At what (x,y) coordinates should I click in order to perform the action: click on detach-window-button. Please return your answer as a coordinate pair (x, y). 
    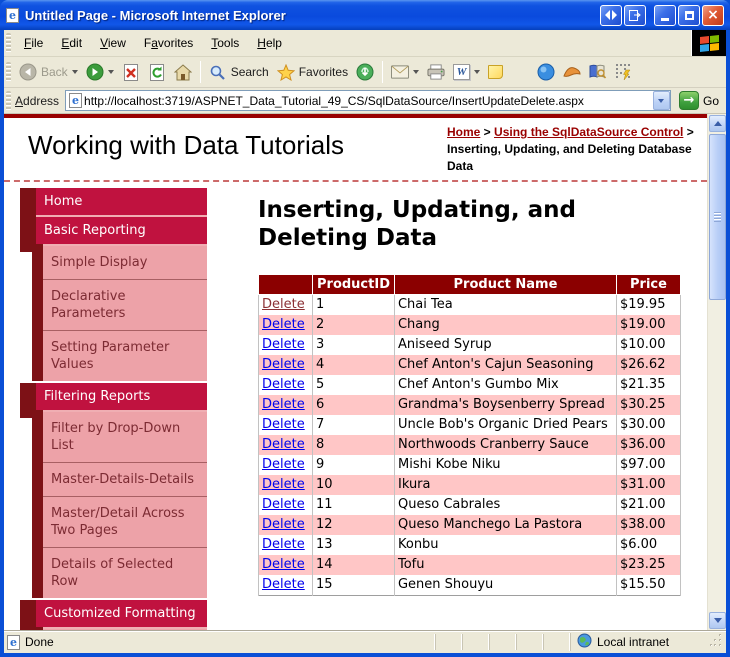
    Looking at the image, I should click on (635, 15).